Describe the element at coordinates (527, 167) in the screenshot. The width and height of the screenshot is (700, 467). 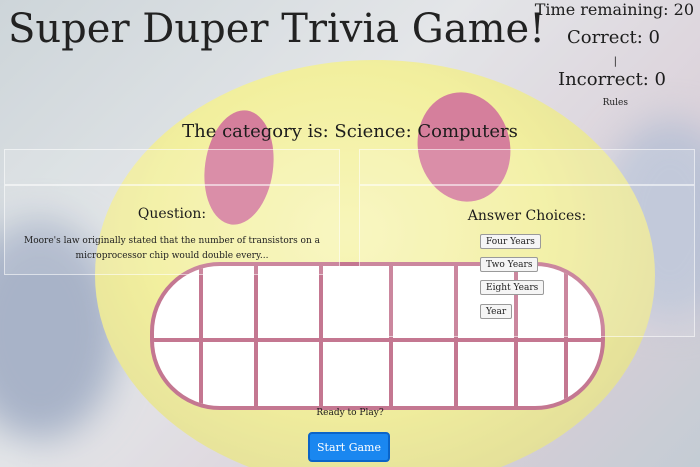
I see `answer-header-panel` at that location.